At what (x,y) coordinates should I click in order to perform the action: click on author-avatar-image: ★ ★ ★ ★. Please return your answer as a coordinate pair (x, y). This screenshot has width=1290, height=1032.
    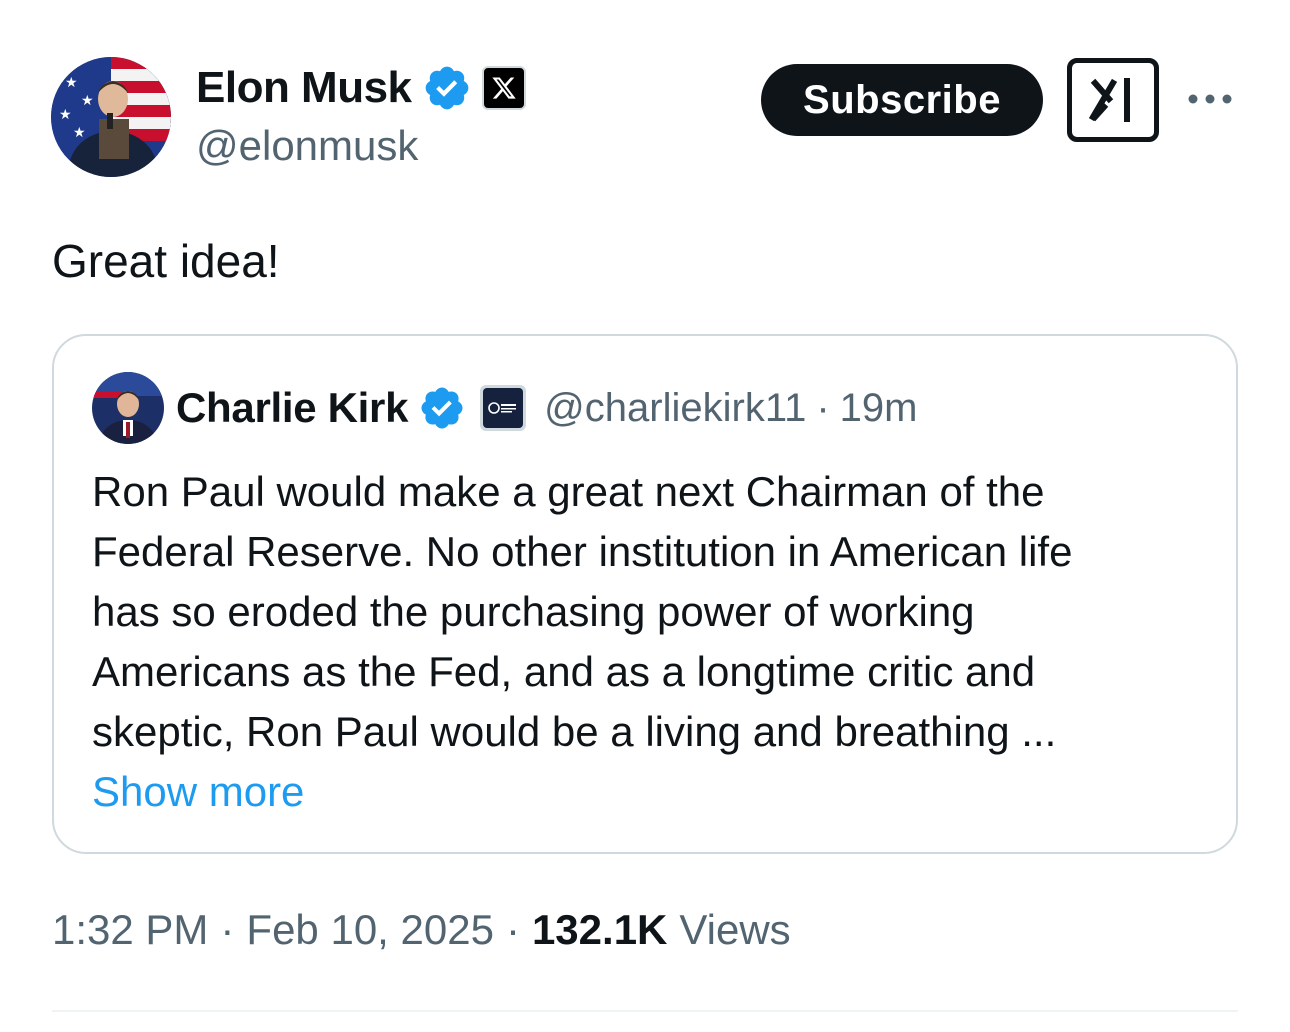
    Looking at the image, I should click on (111, 117).